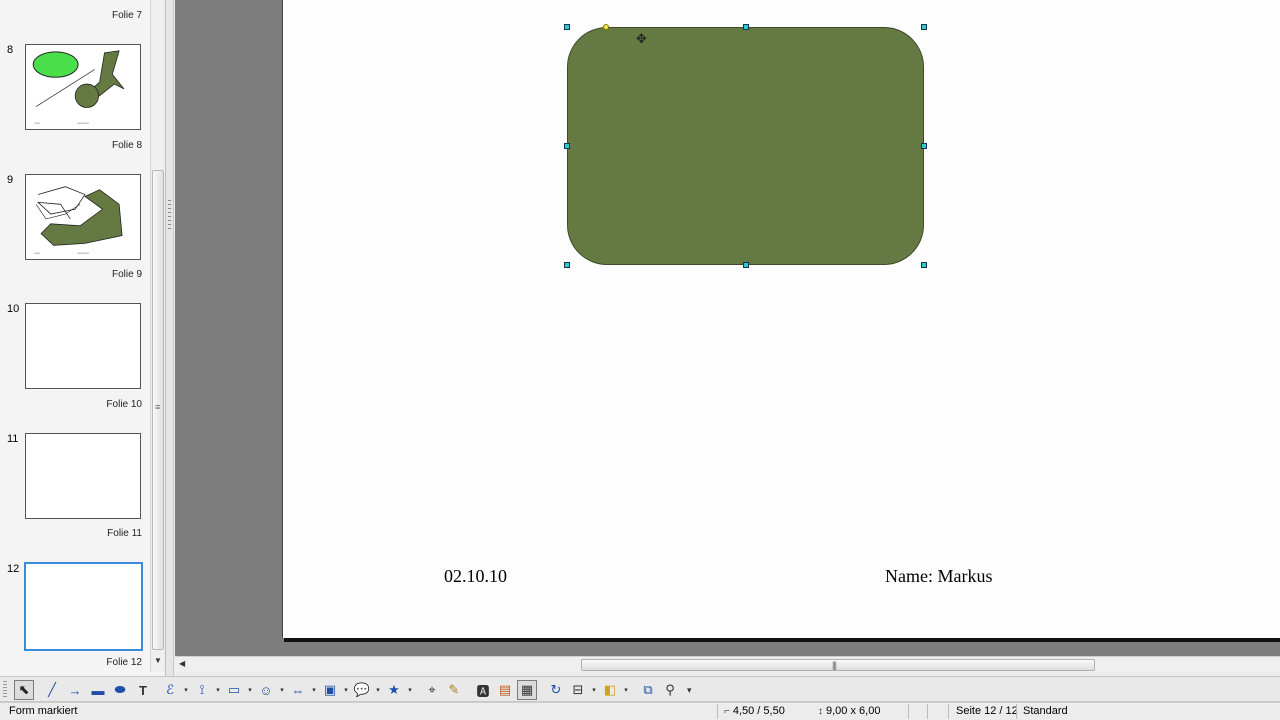 The image size is (1280, 720). I want to click on resize-handle-top-right, so click(924, 27).